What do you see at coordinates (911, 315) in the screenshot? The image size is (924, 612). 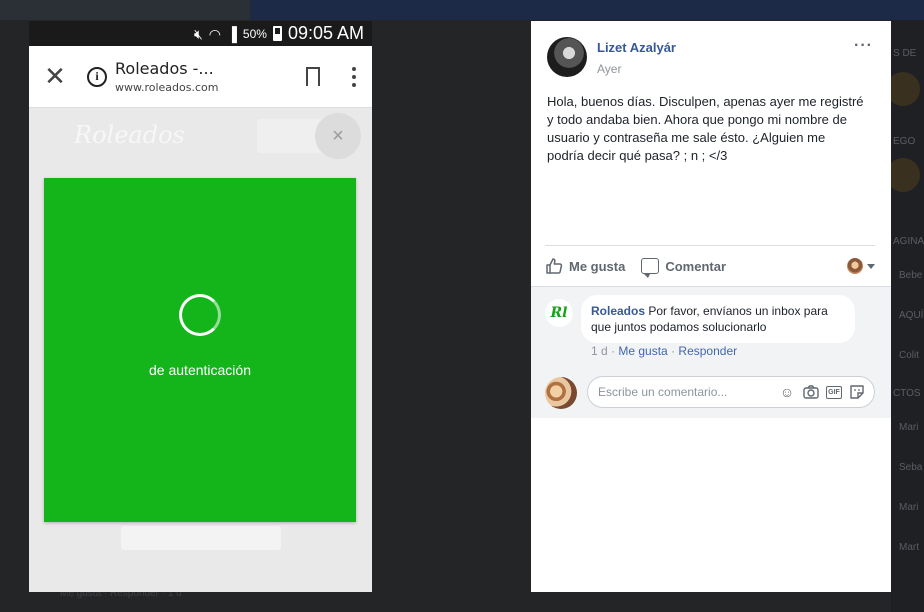 I see `dimmed-right-item: AQUÍ` at bounding box center [911, 315].